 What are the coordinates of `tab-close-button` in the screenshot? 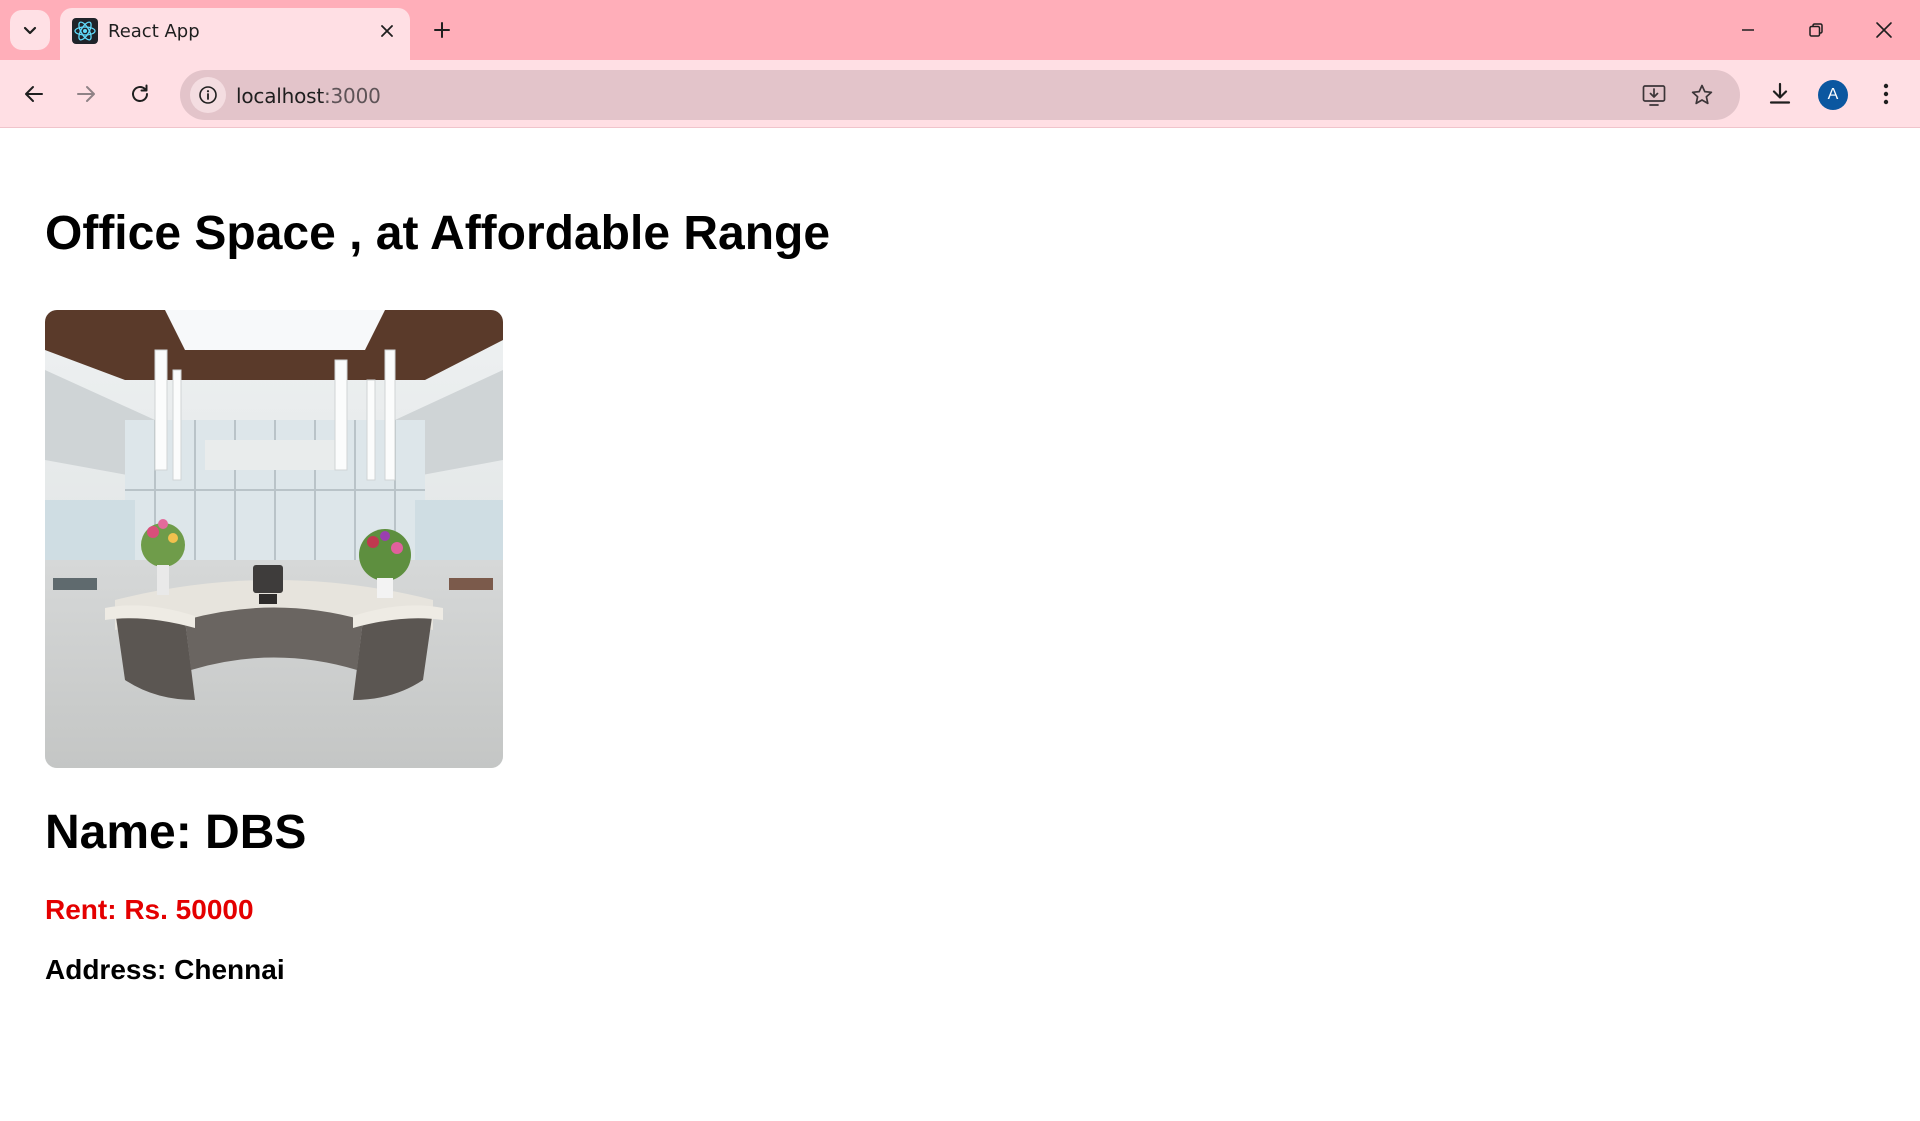 It's located at (387, 31).